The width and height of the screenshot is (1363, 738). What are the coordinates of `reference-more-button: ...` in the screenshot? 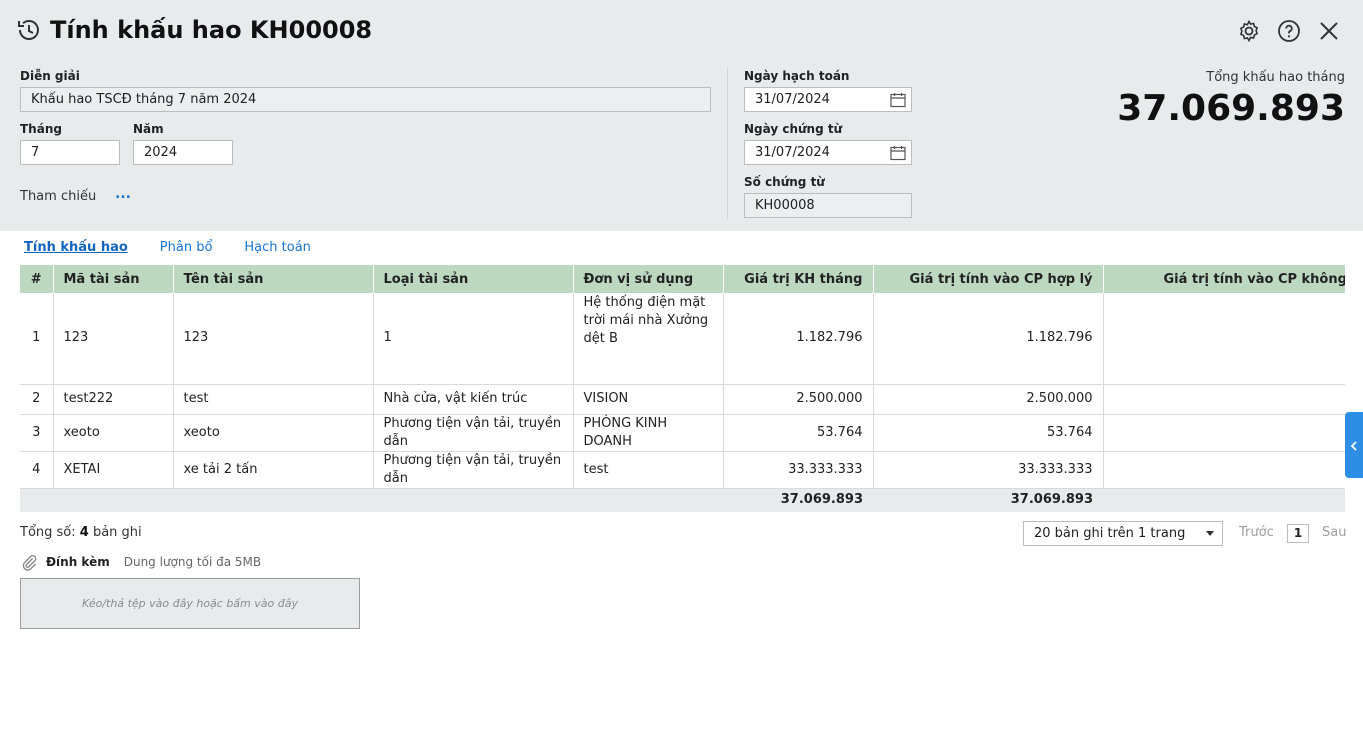 It's located at (123, 194).